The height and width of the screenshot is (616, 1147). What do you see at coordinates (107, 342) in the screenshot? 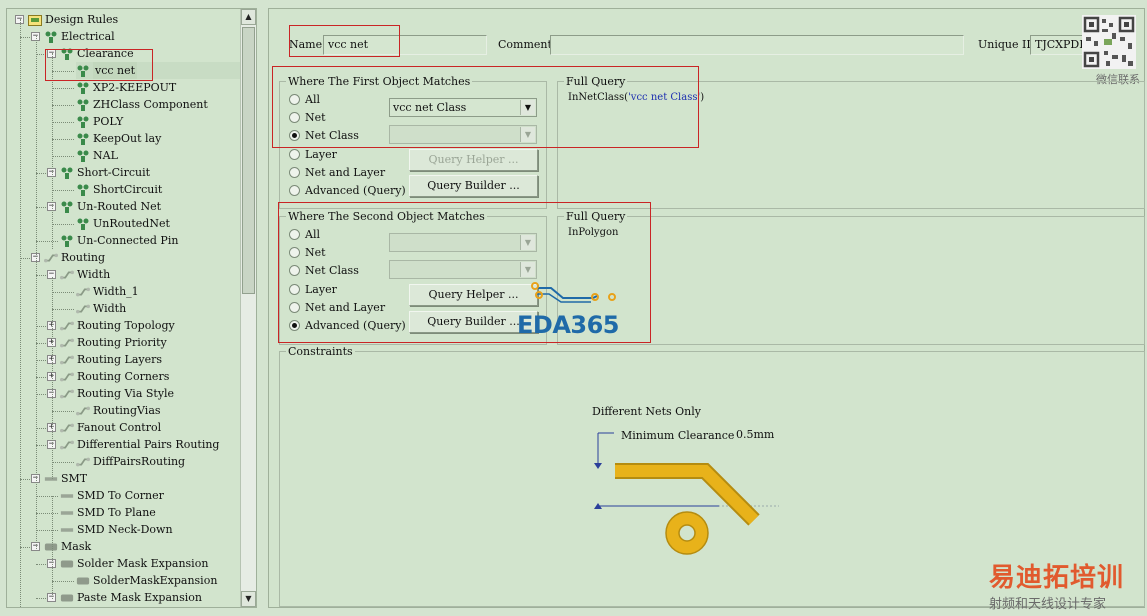
I see `tree-item: + Routing Priority` at bounding box center [107, 342].